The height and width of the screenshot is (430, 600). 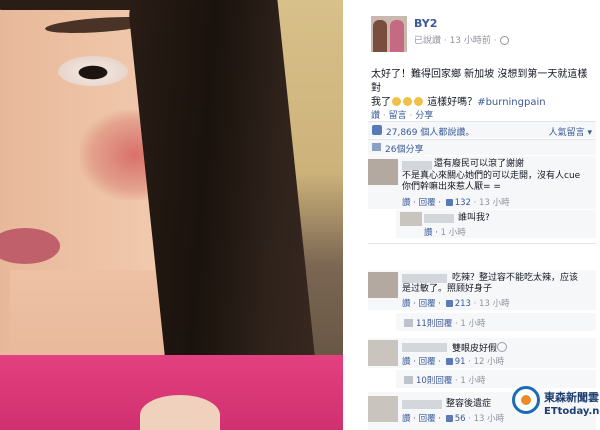 I want to click on comment-actions: 讚 · 回覆 · 56 · 13 小時, so click(x=453, y=418).